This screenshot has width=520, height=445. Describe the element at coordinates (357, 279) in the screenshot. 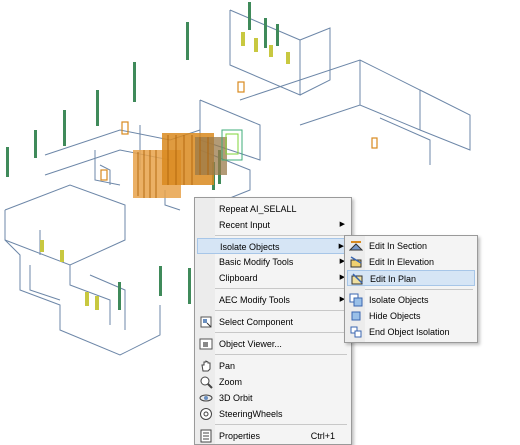

I see `edit-plan-icon` at that location.